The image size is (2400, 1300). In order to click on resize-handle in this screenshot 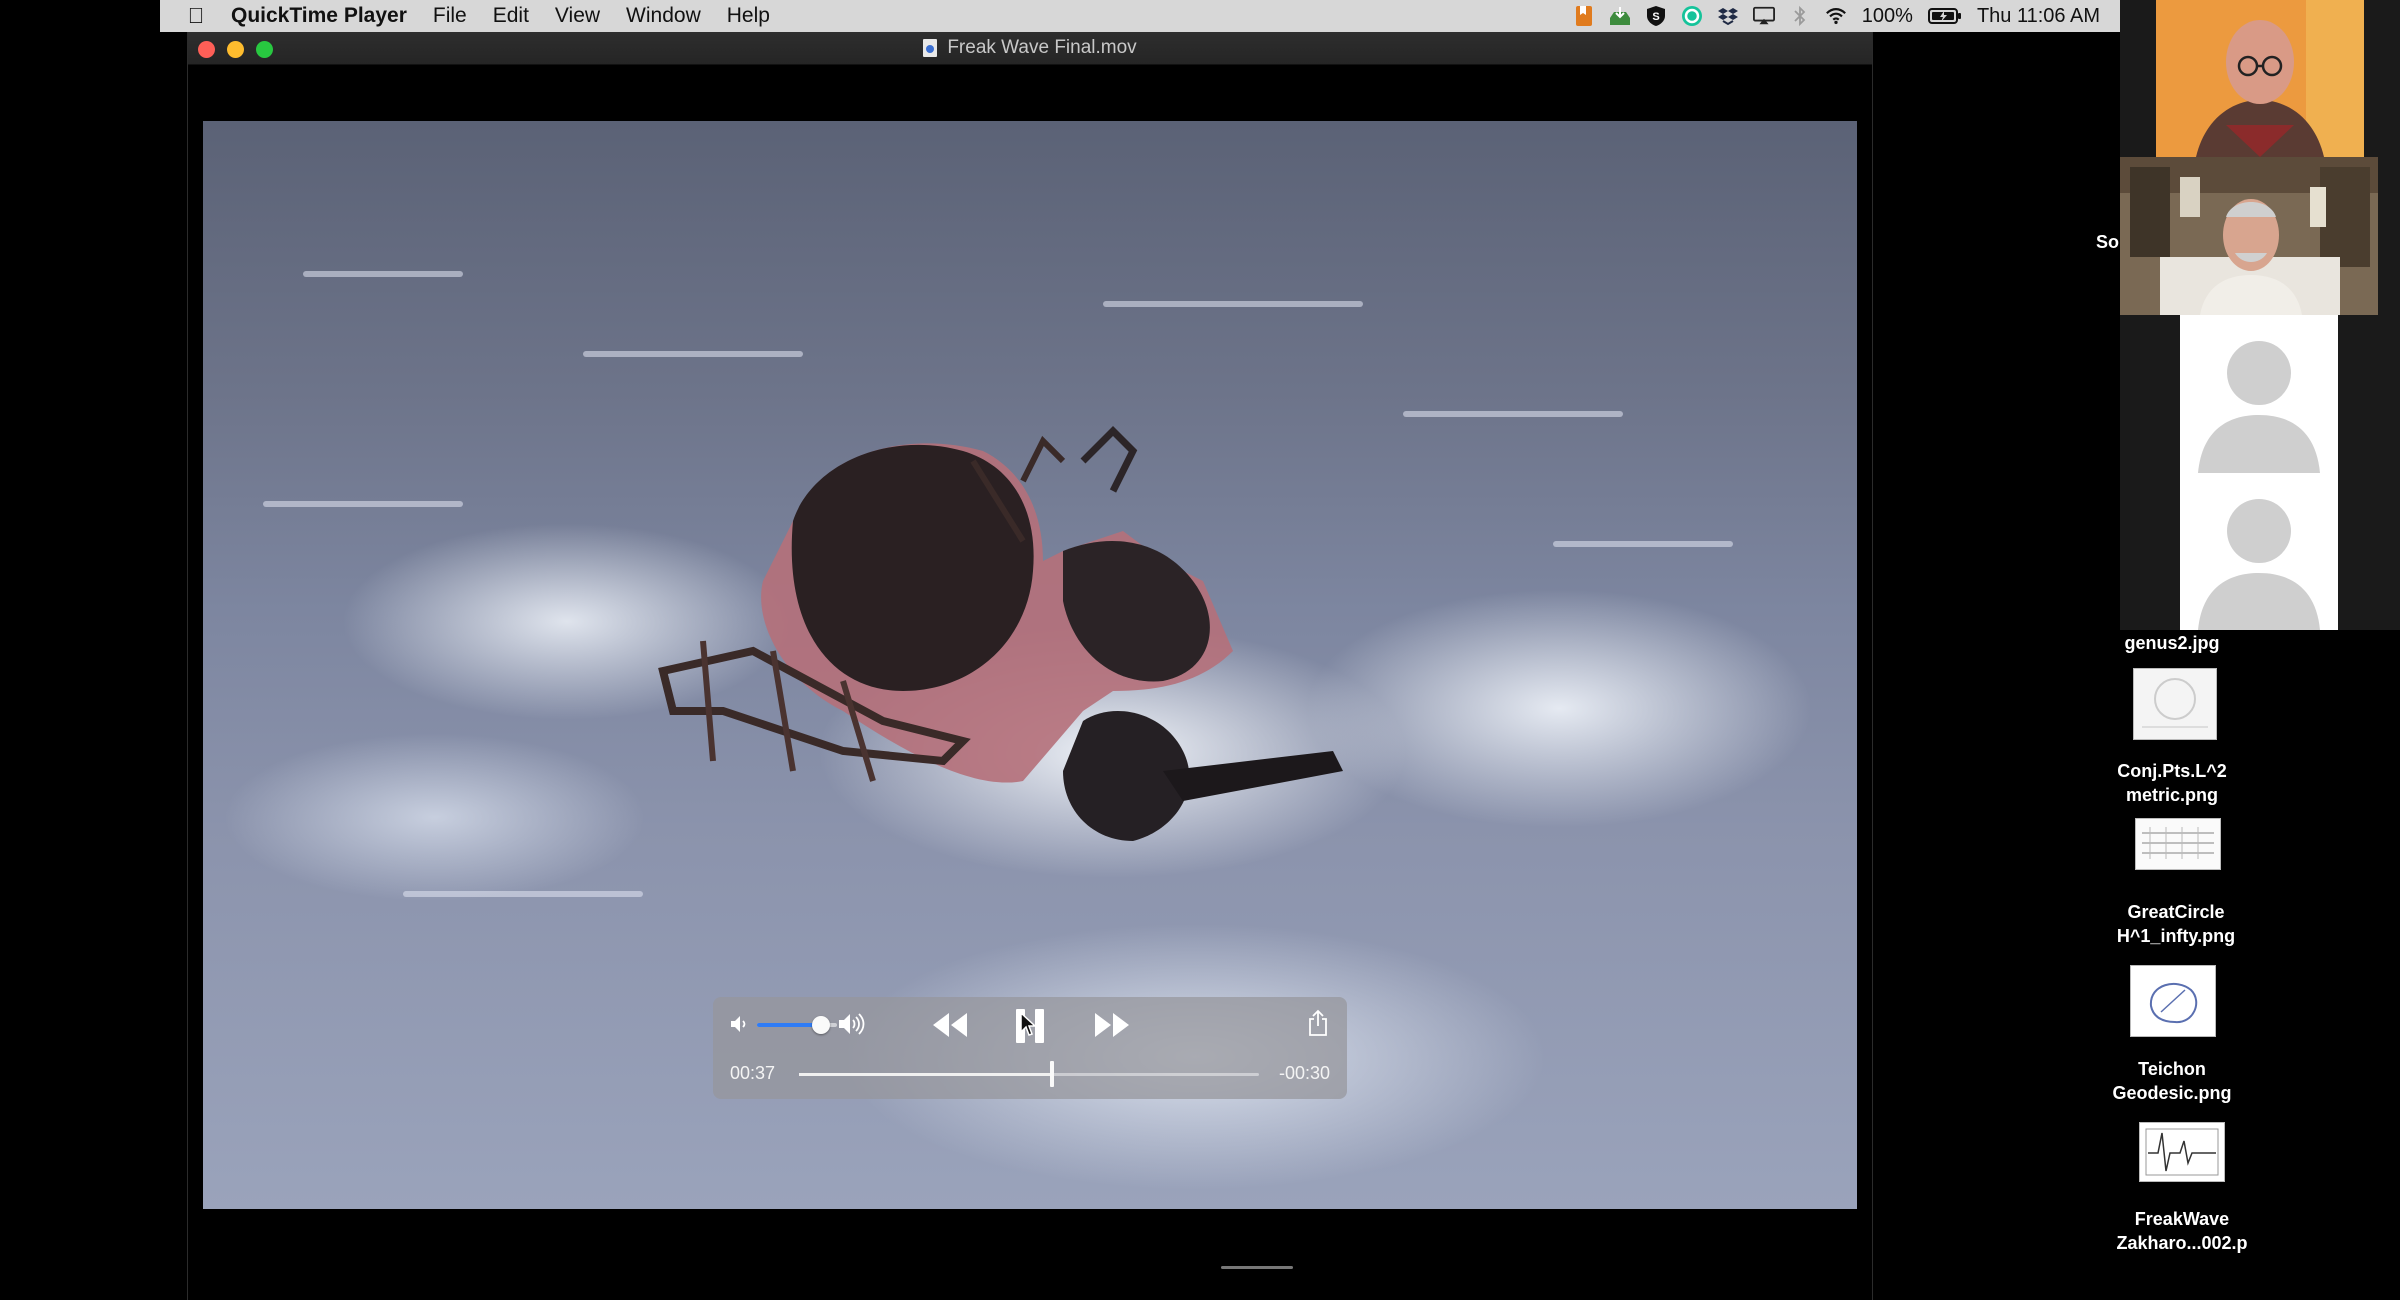, I will do `click(1257, 1267)`.